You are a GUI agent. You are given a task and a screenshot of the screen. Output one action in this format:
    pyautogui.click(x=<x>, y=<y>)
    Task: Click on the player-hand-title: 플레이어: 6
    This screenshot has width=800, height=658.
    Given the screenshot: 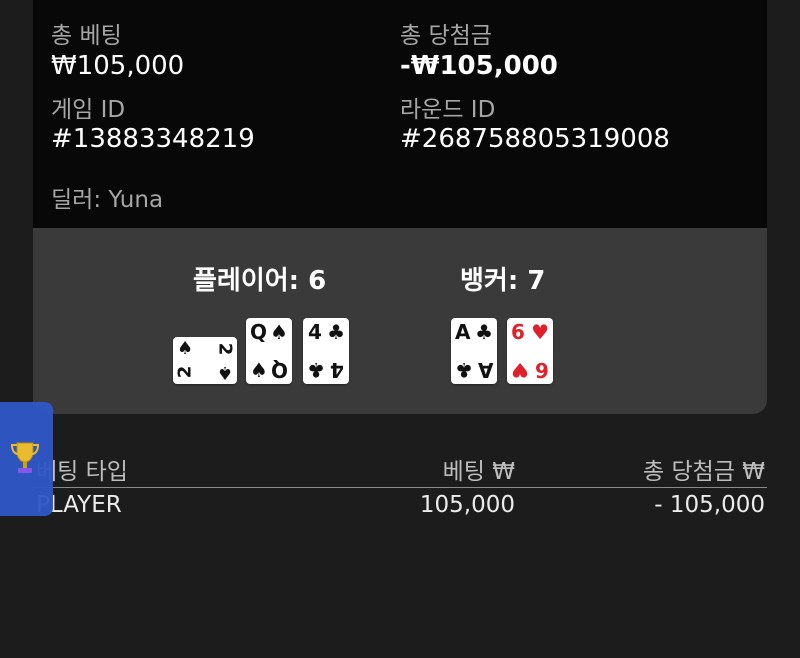 What is the action you would take?
    pyautogui.click(x=260, y=281)
    